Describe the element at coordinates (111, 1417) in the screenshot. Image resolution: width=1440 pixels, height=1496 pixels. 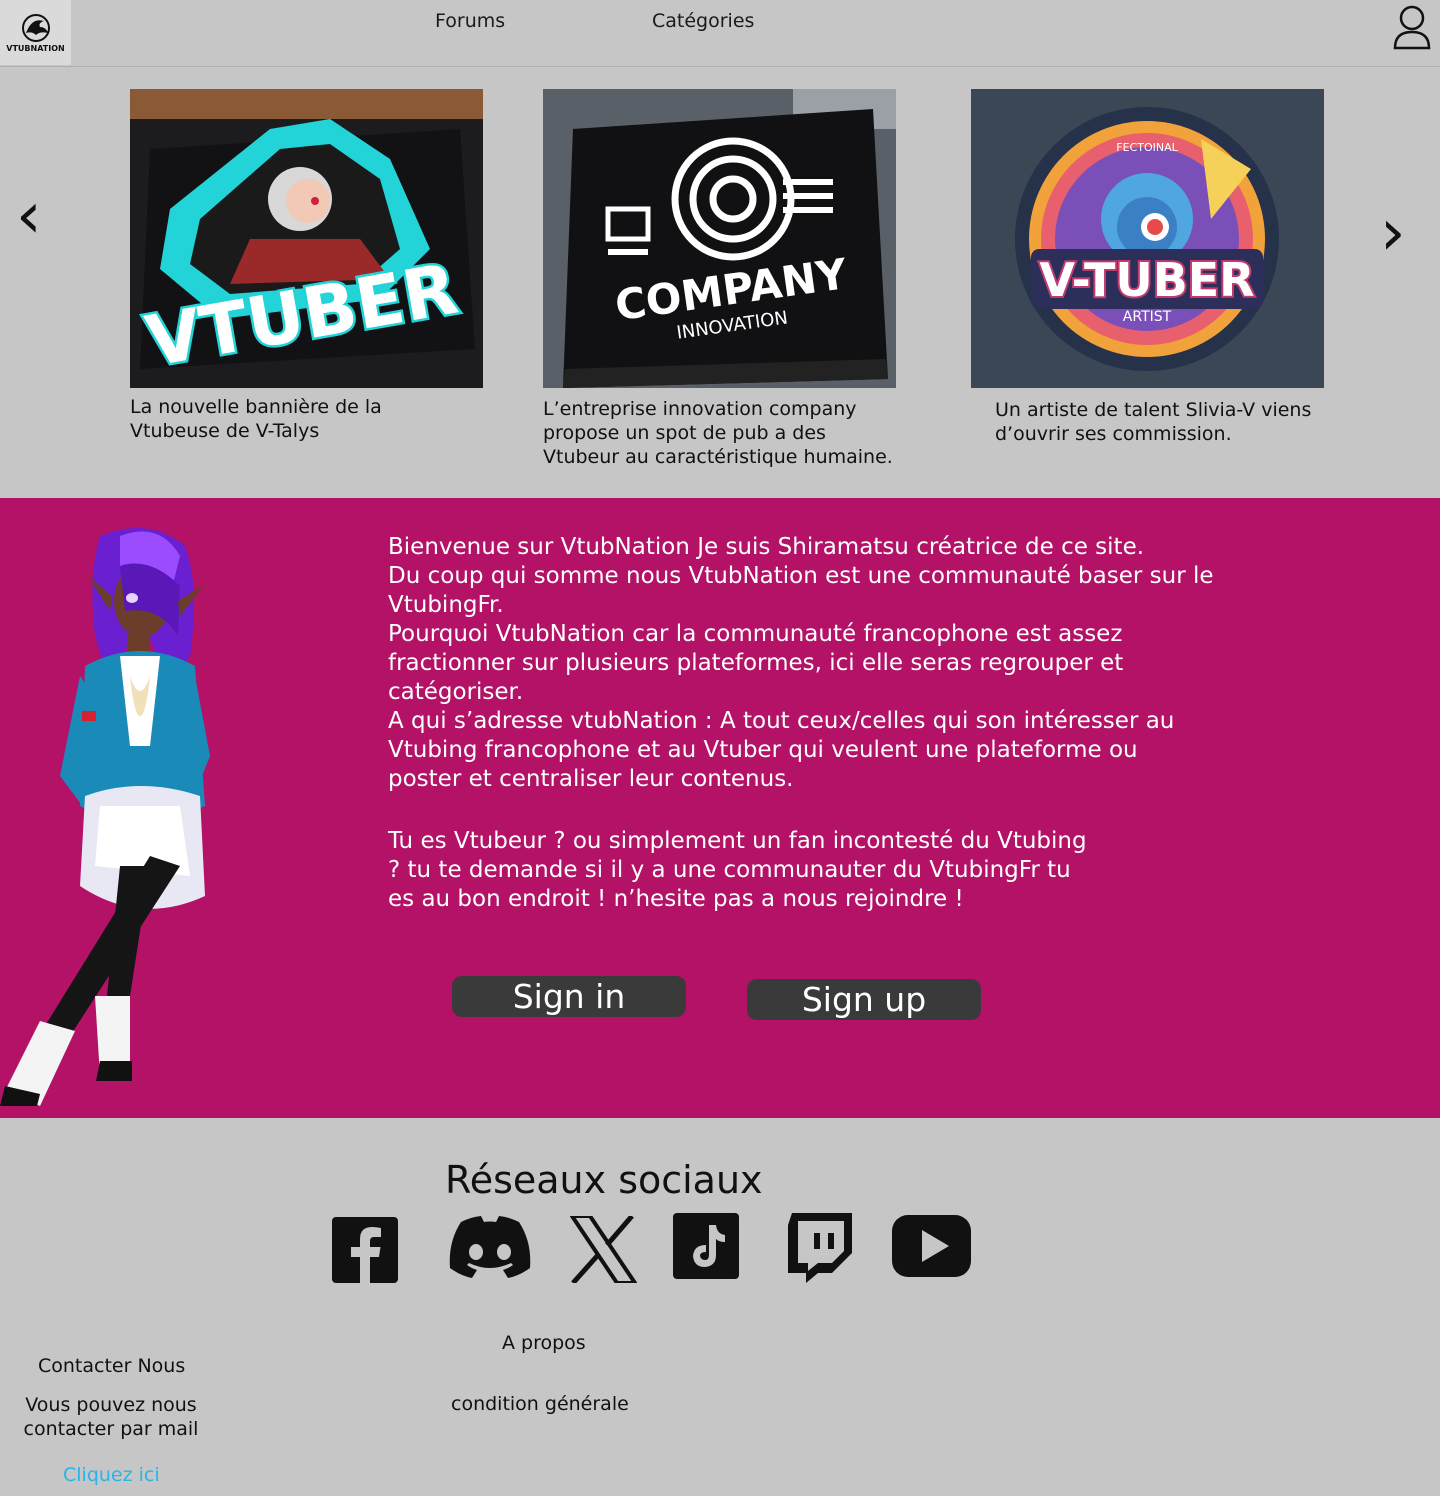
I see `contact-text: Vous pouvez nous contacter par mail` at that location.